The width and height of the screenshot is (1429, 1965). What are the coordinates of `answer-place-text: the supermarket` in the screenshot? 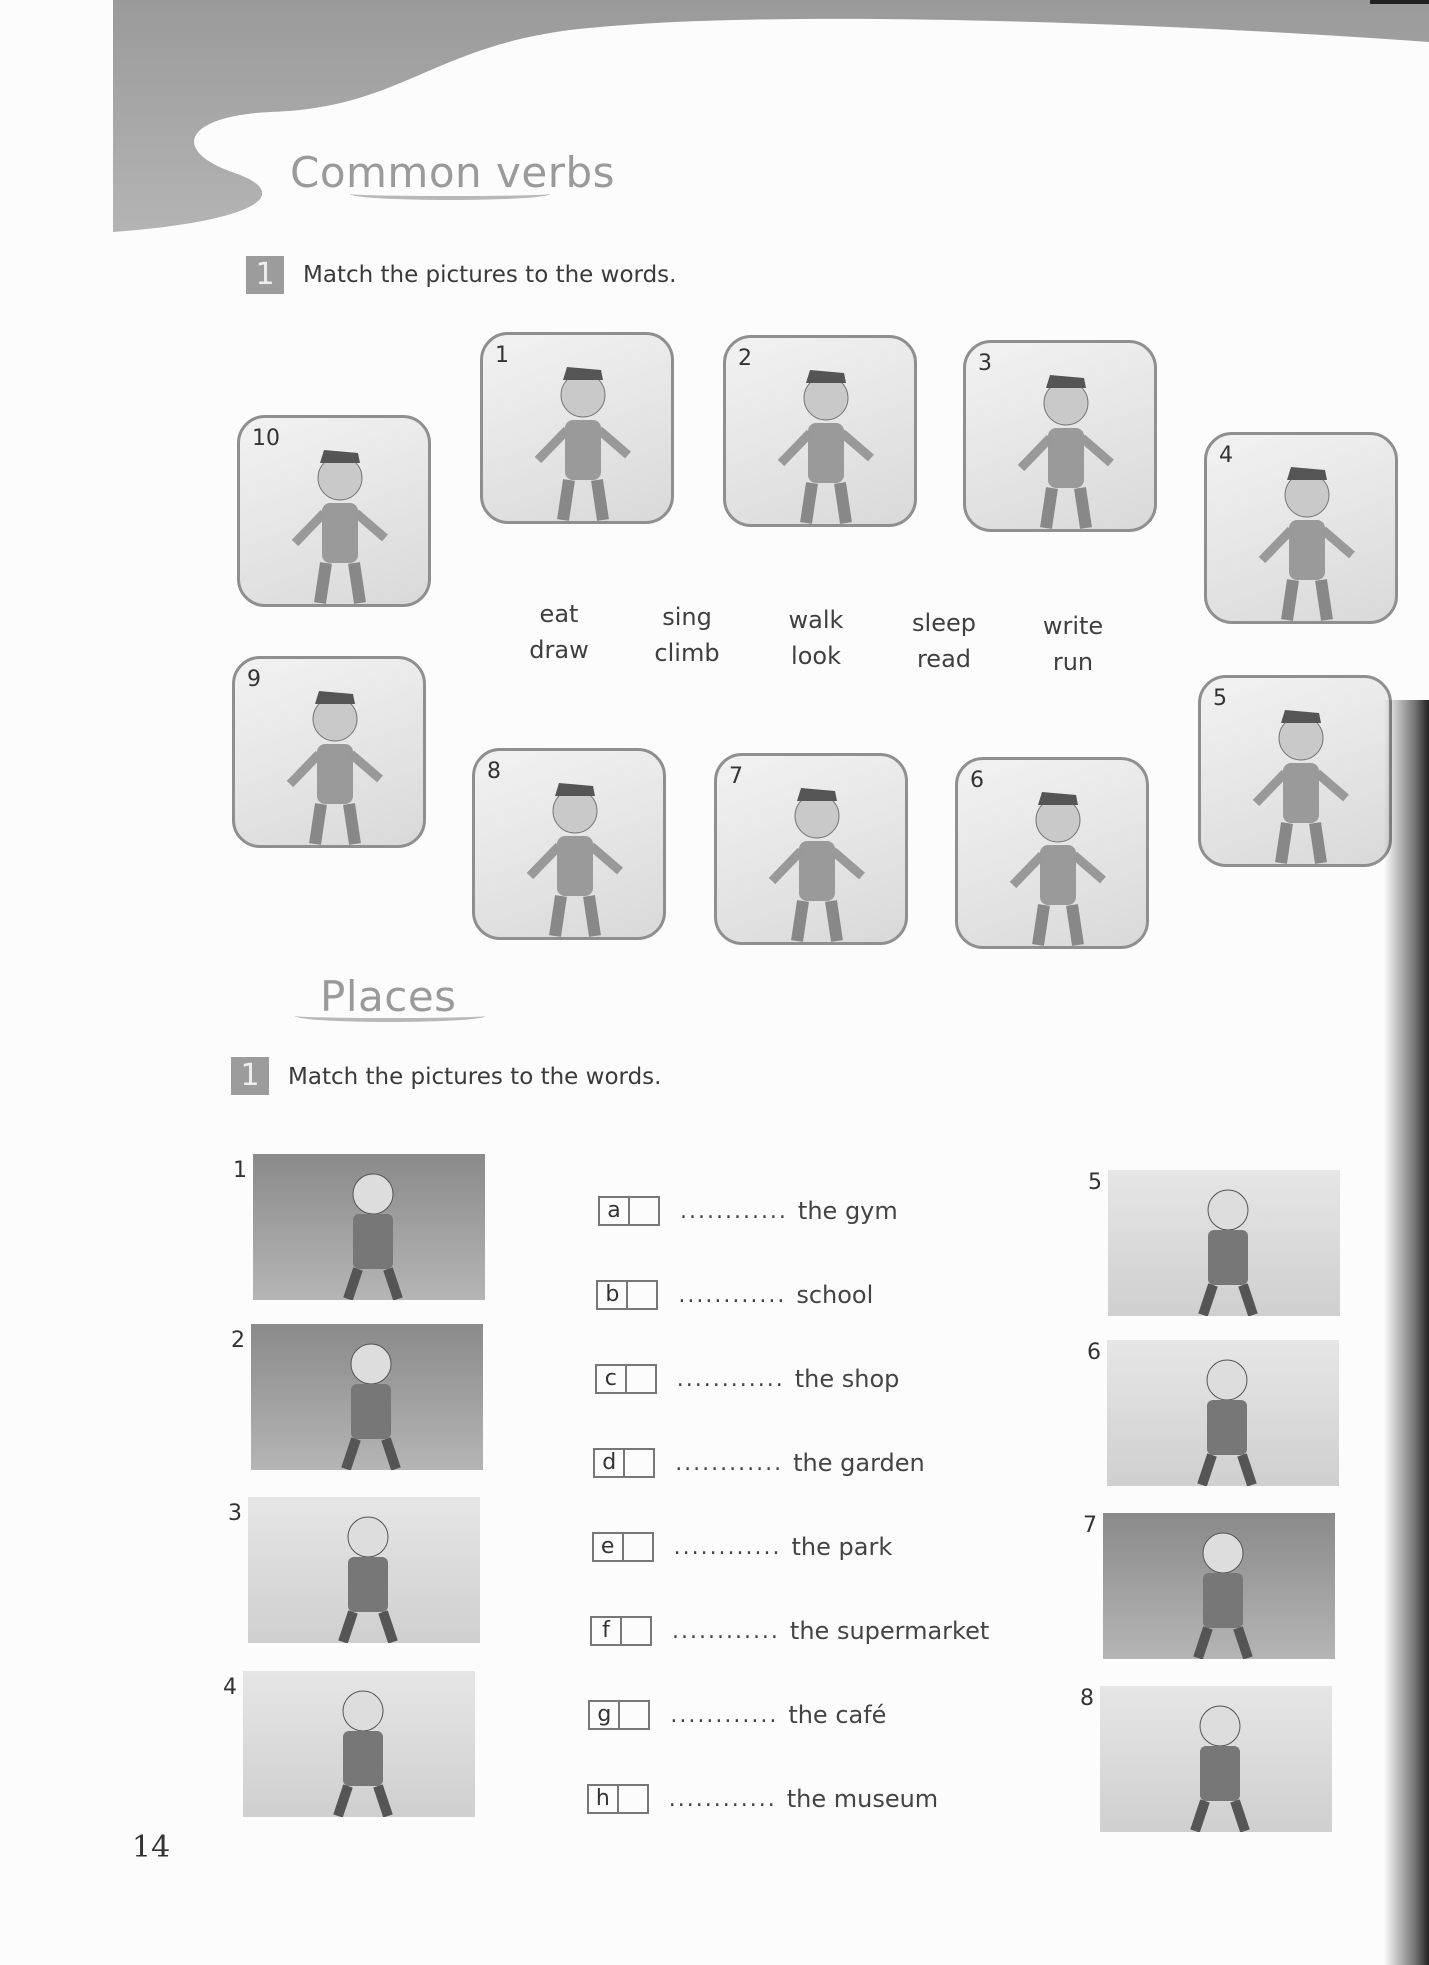 It's located at (889, 1631).